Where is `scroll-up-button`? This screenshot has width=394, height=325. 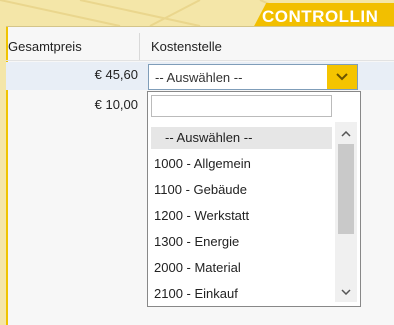
scroll-up-button is located at coordinates (346, 134).